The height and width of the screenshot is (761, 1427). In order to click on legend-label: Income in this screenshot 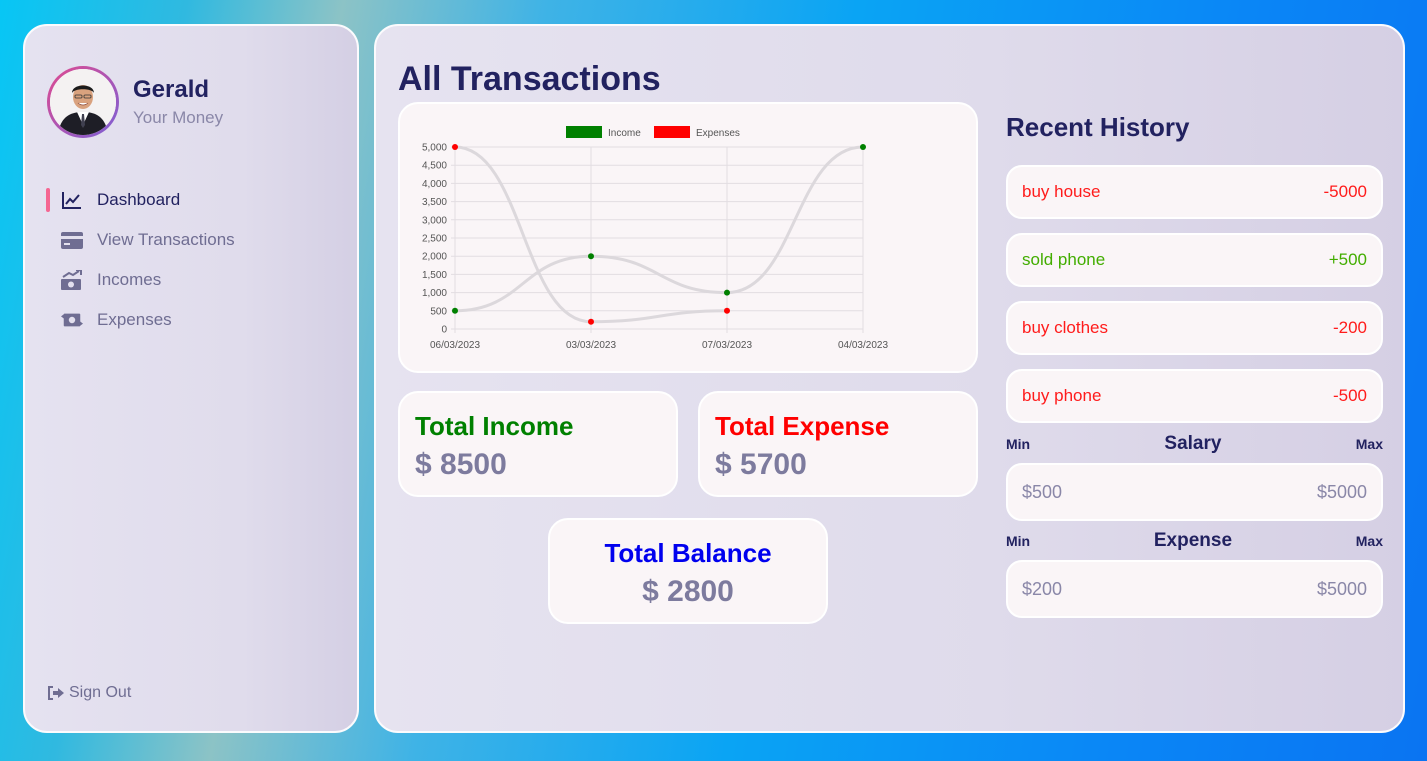, I will do `click(624, 133)`.